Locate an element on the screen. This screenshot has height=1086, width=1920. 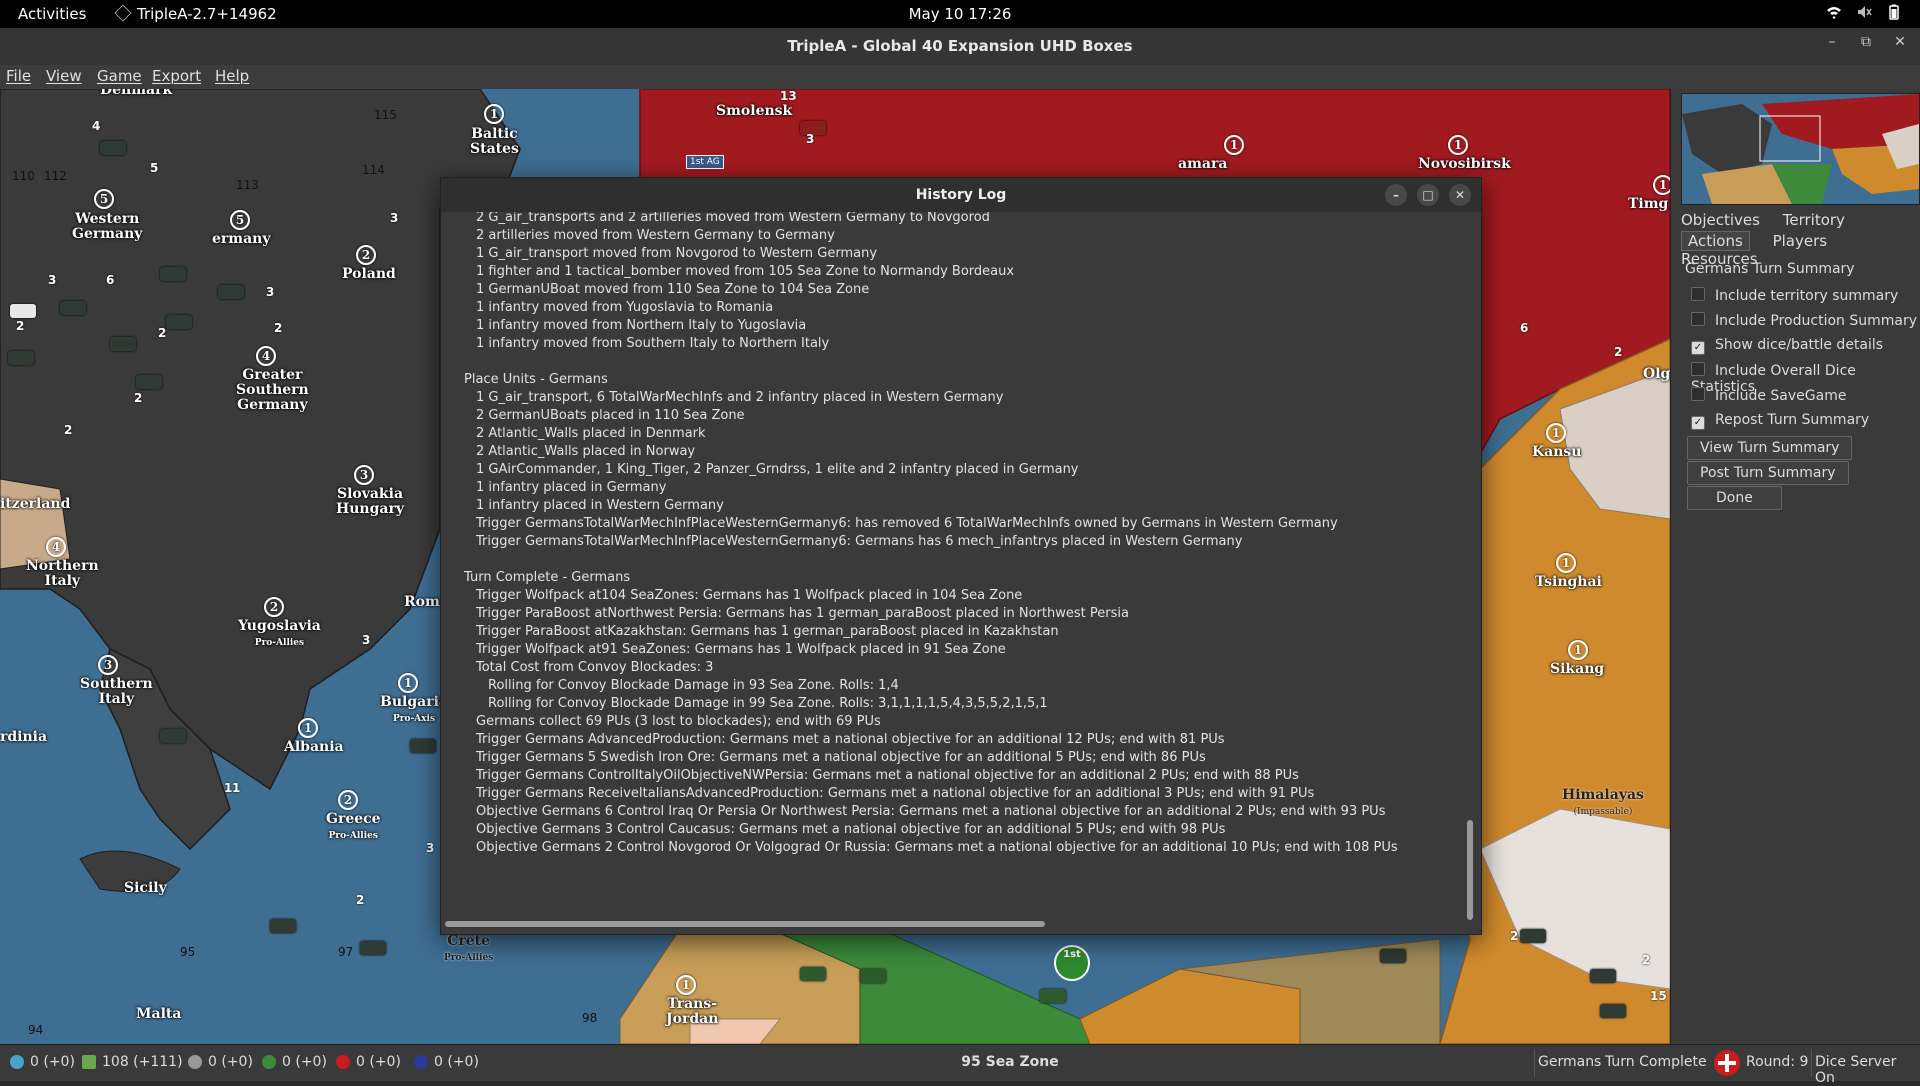
si-line-1: Southern is located at coordinates (116, 684).